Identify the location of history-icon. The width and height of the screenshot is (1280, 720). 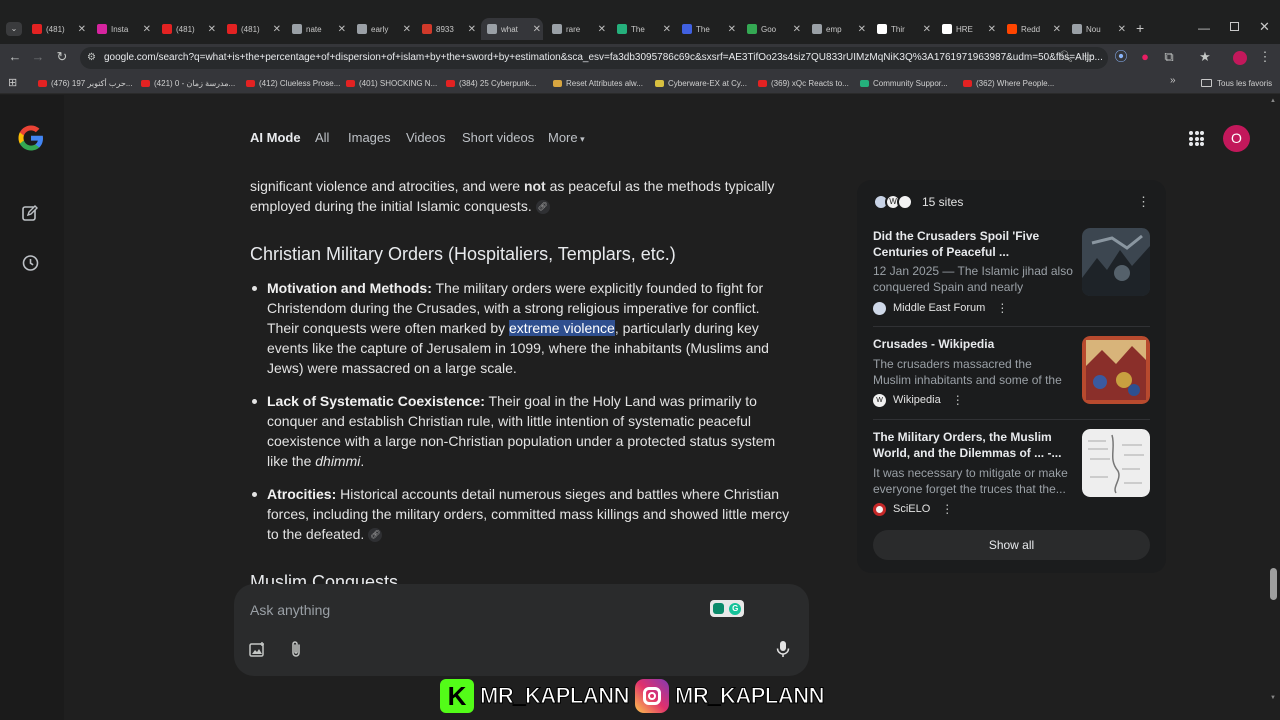
(30, 263).